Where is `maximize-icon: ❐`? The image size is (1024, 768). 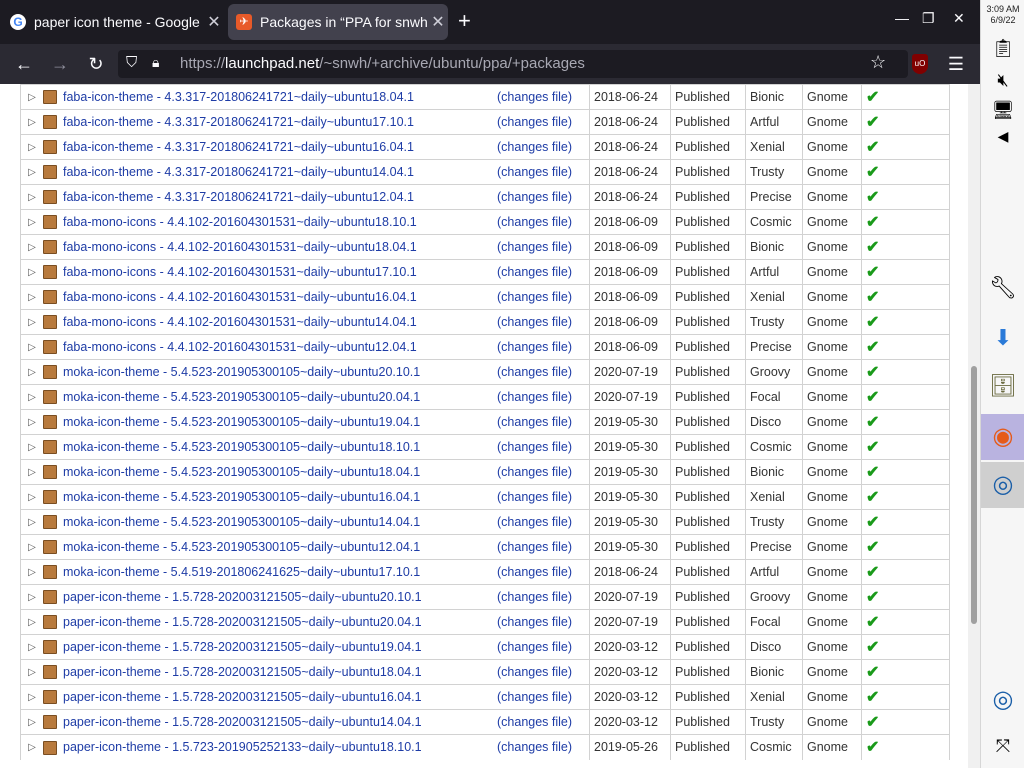 maximize-icon: ❐ is located at coordinates (928, 18).